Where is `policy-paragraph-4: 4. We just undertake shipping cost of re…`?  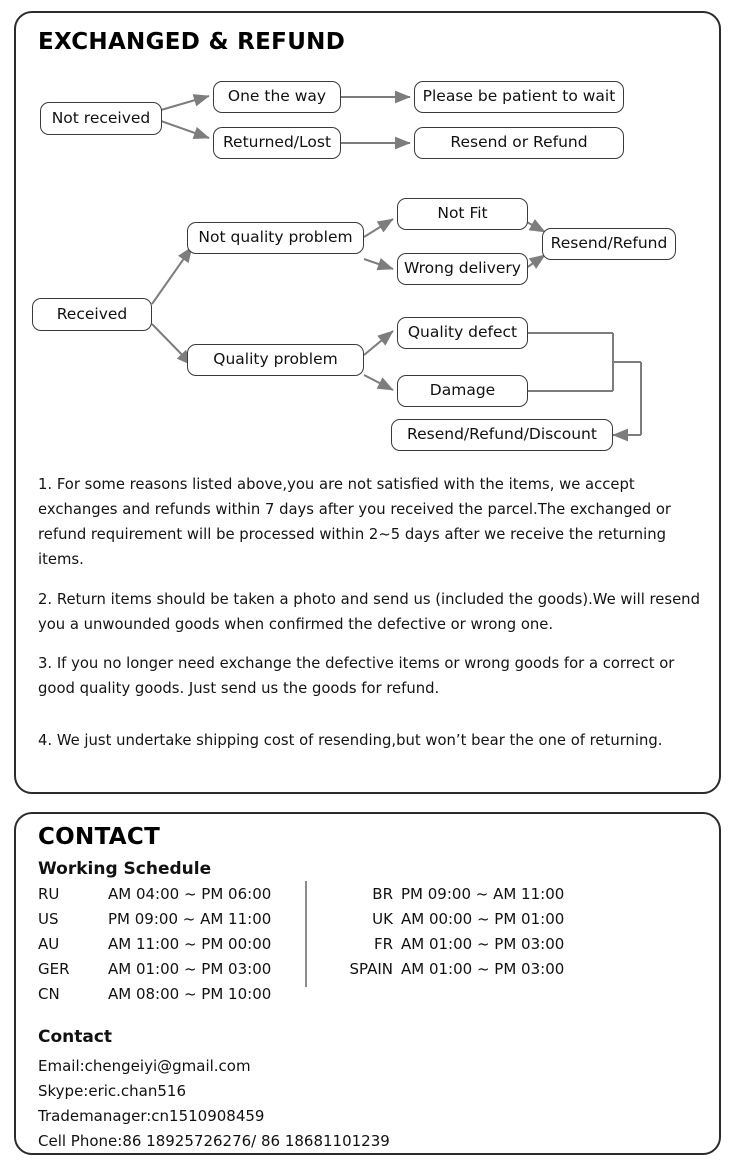 policy-paragraph-4: 4. We just undertake shipping cost of re… is located at coordinates (350, 740).